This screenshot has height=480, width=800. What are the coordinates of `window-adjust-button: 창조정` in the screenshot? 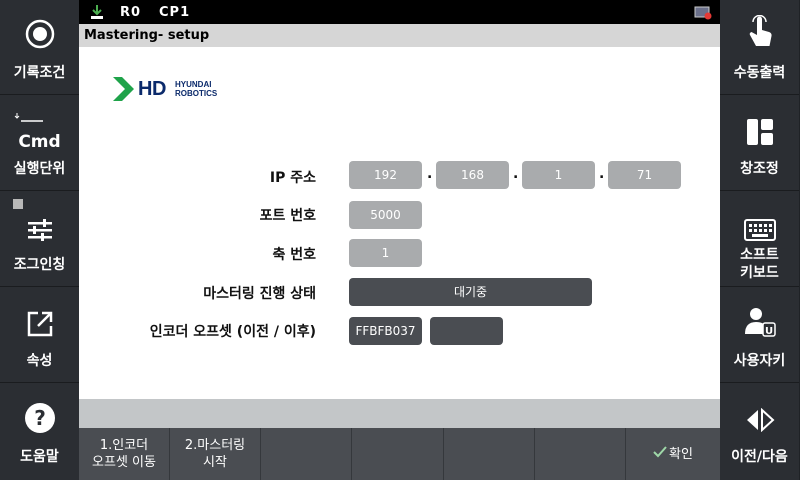 It's located at (759, 143).